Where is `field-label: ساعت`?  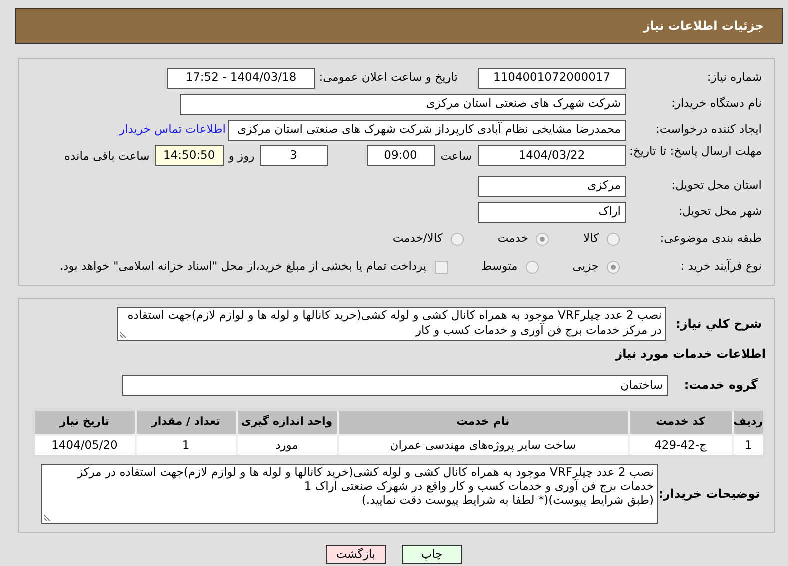 field-label: ساعت is located at coordinates (456, 156).